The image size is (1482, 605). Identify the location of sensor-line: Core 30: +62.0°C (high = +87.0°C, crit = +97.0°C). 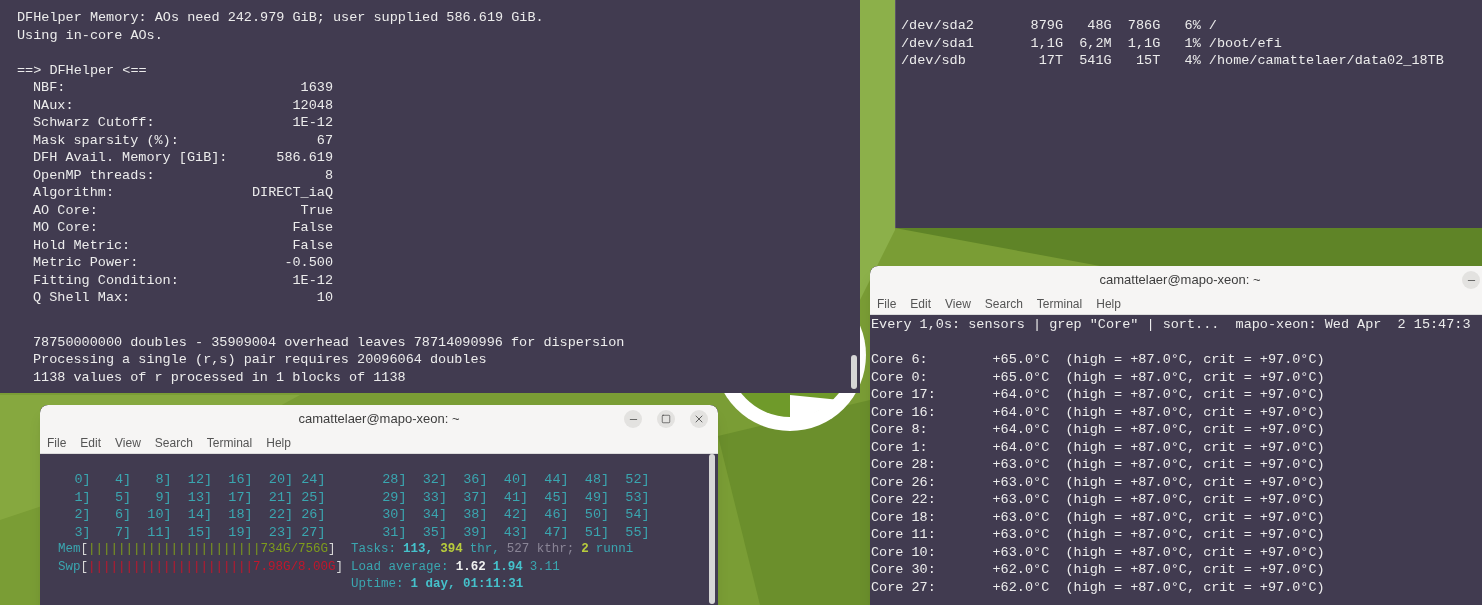
(1098, 570).